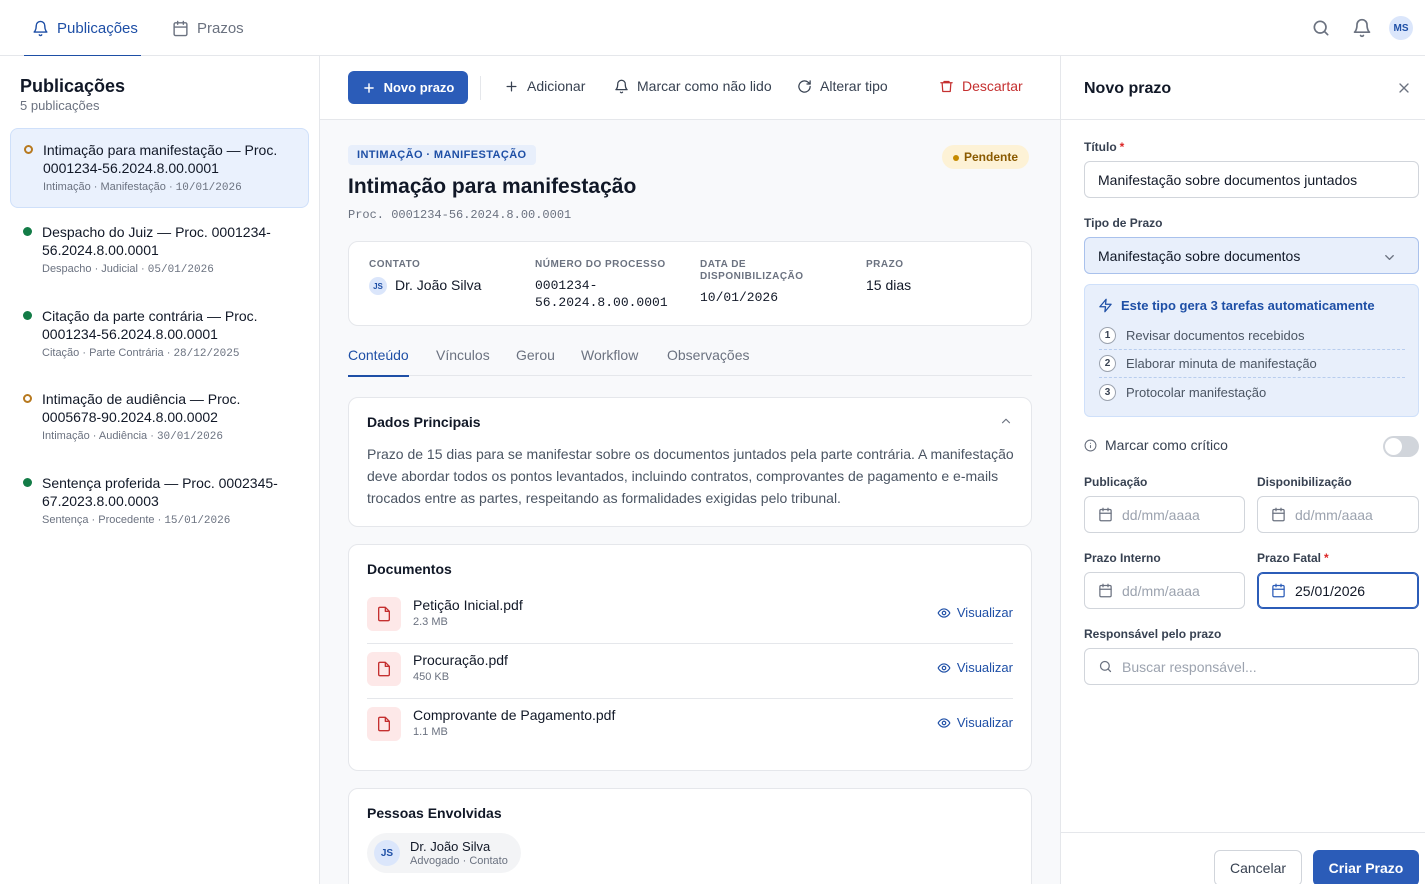 The height and width of the screenshot is (884, 1425). Describe the element at coordinates (442, 155) in the screenshot. I see `publication-type-tag: INTIMAÇÃO · MANIFESTAÇÃO` at that location.